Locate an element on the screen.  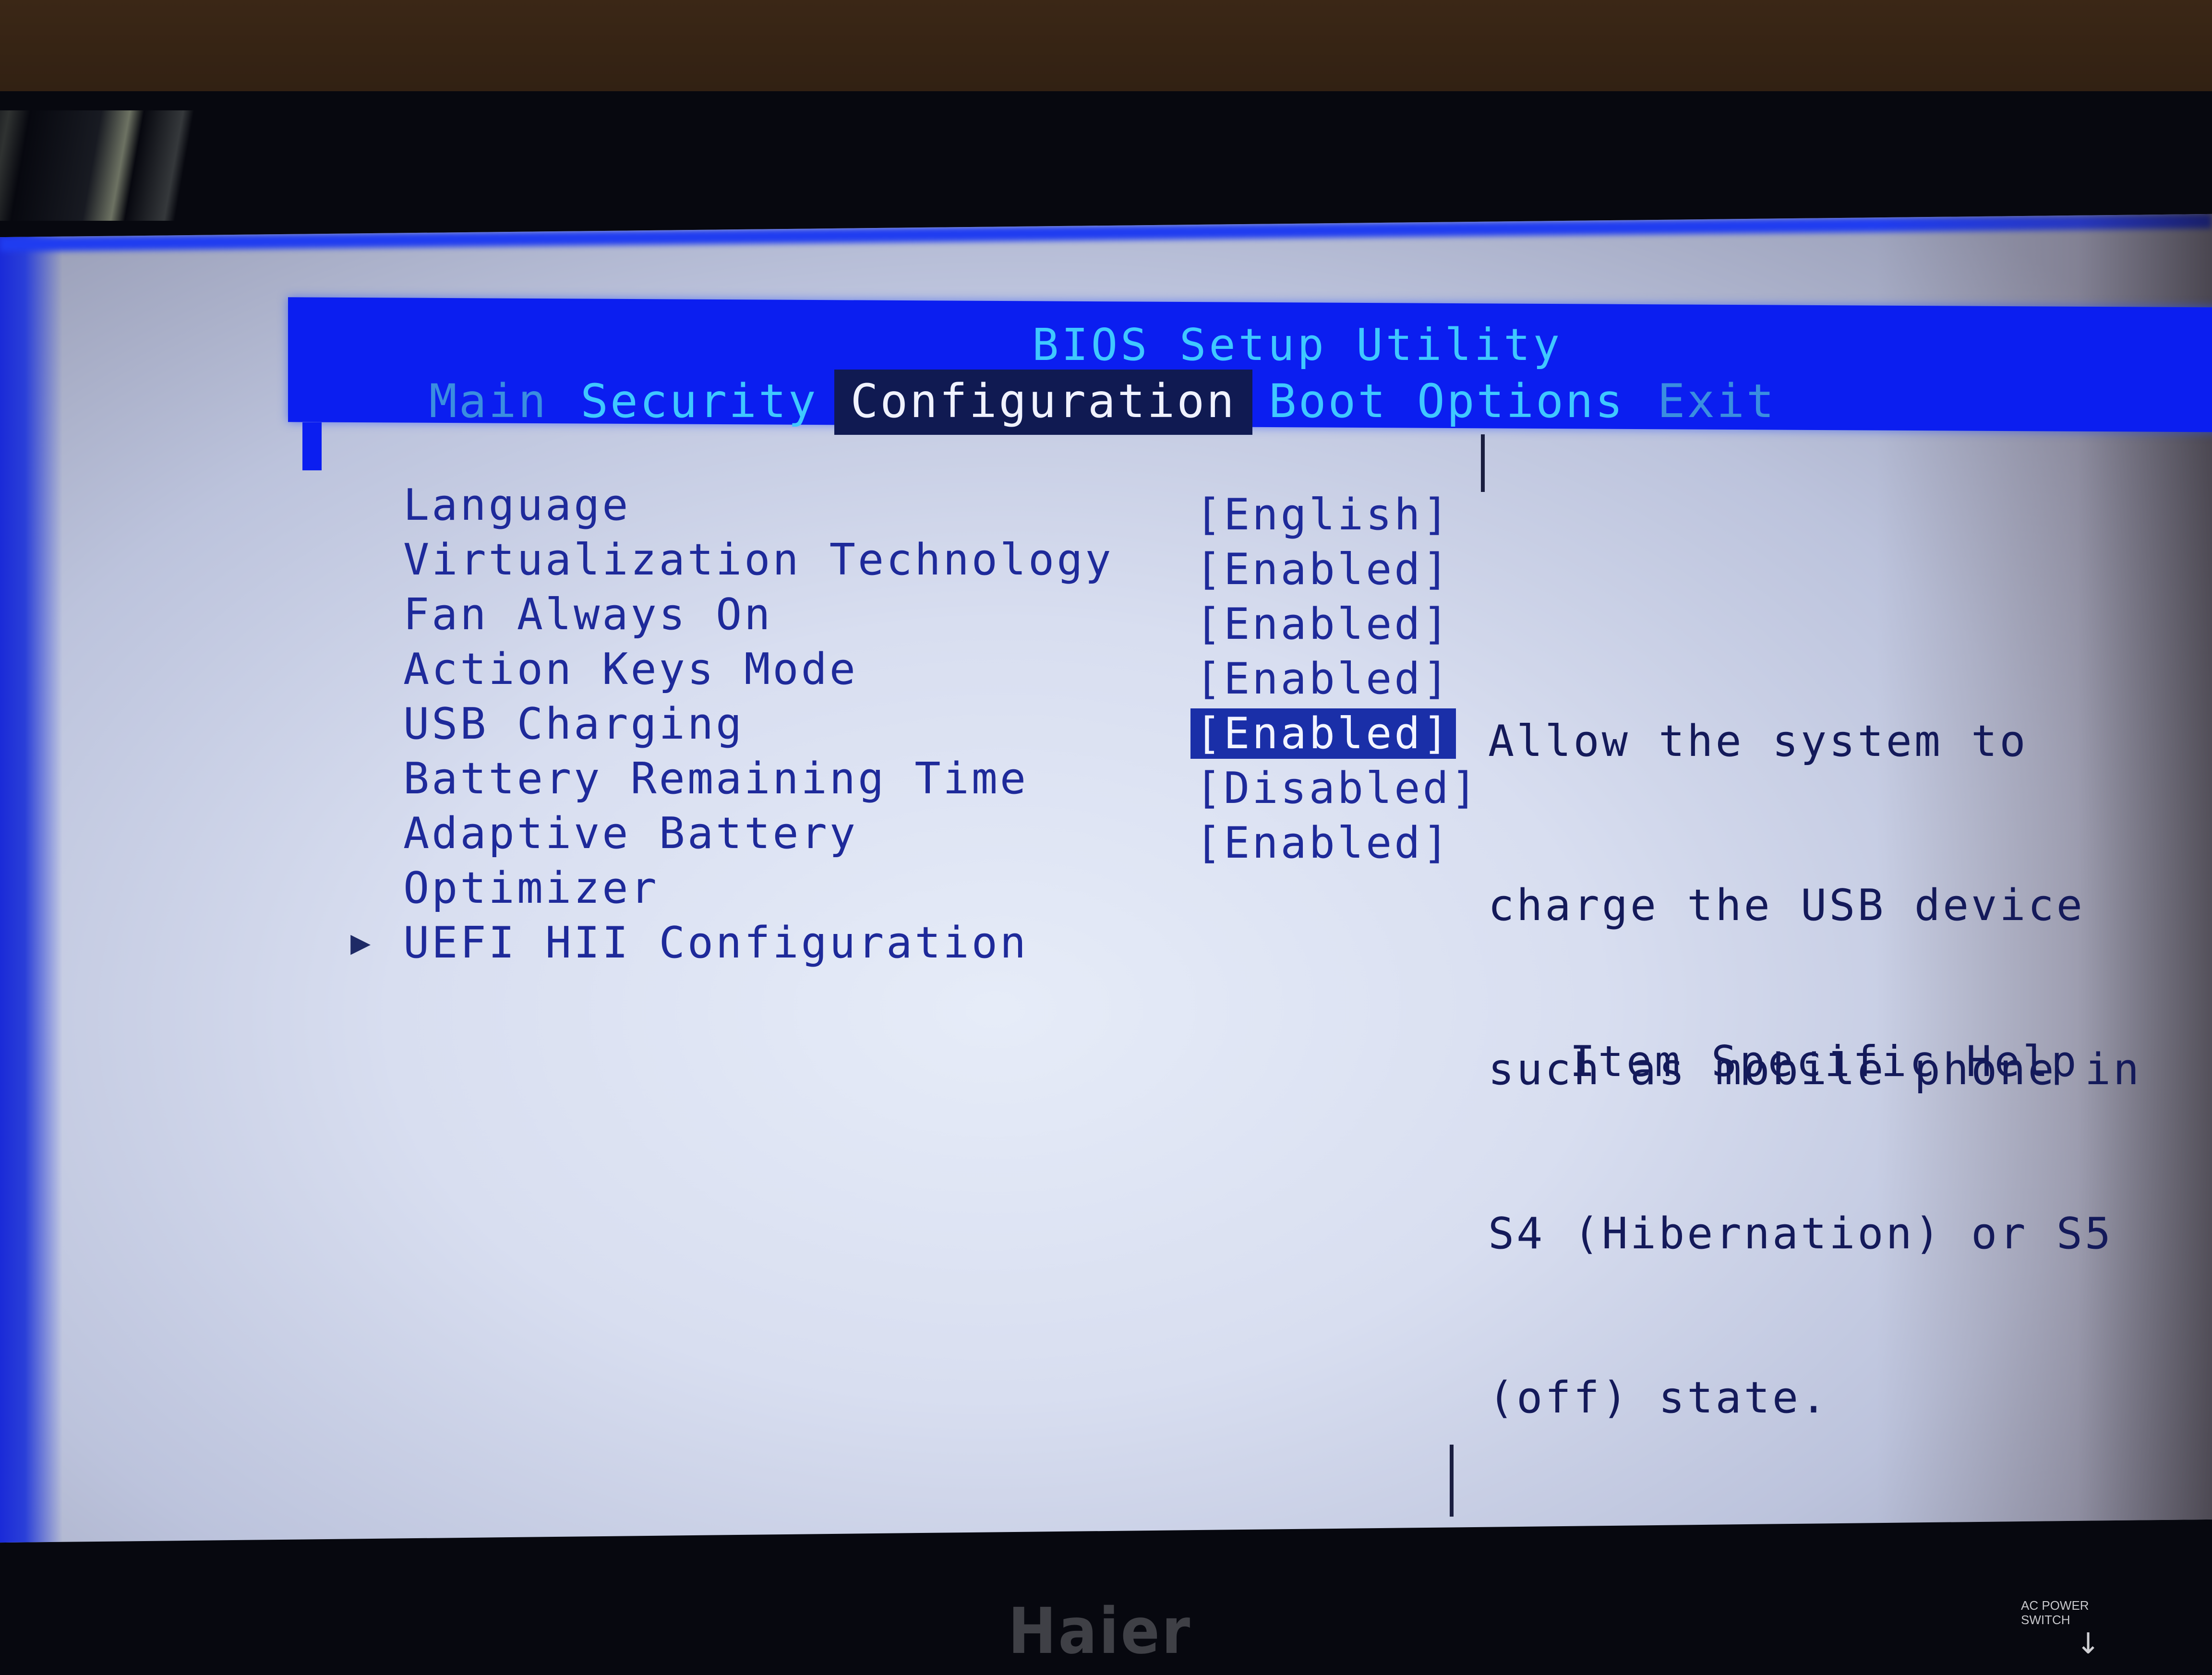
setting-label: Battery Remaining Time is located at coordinates (716, 779).